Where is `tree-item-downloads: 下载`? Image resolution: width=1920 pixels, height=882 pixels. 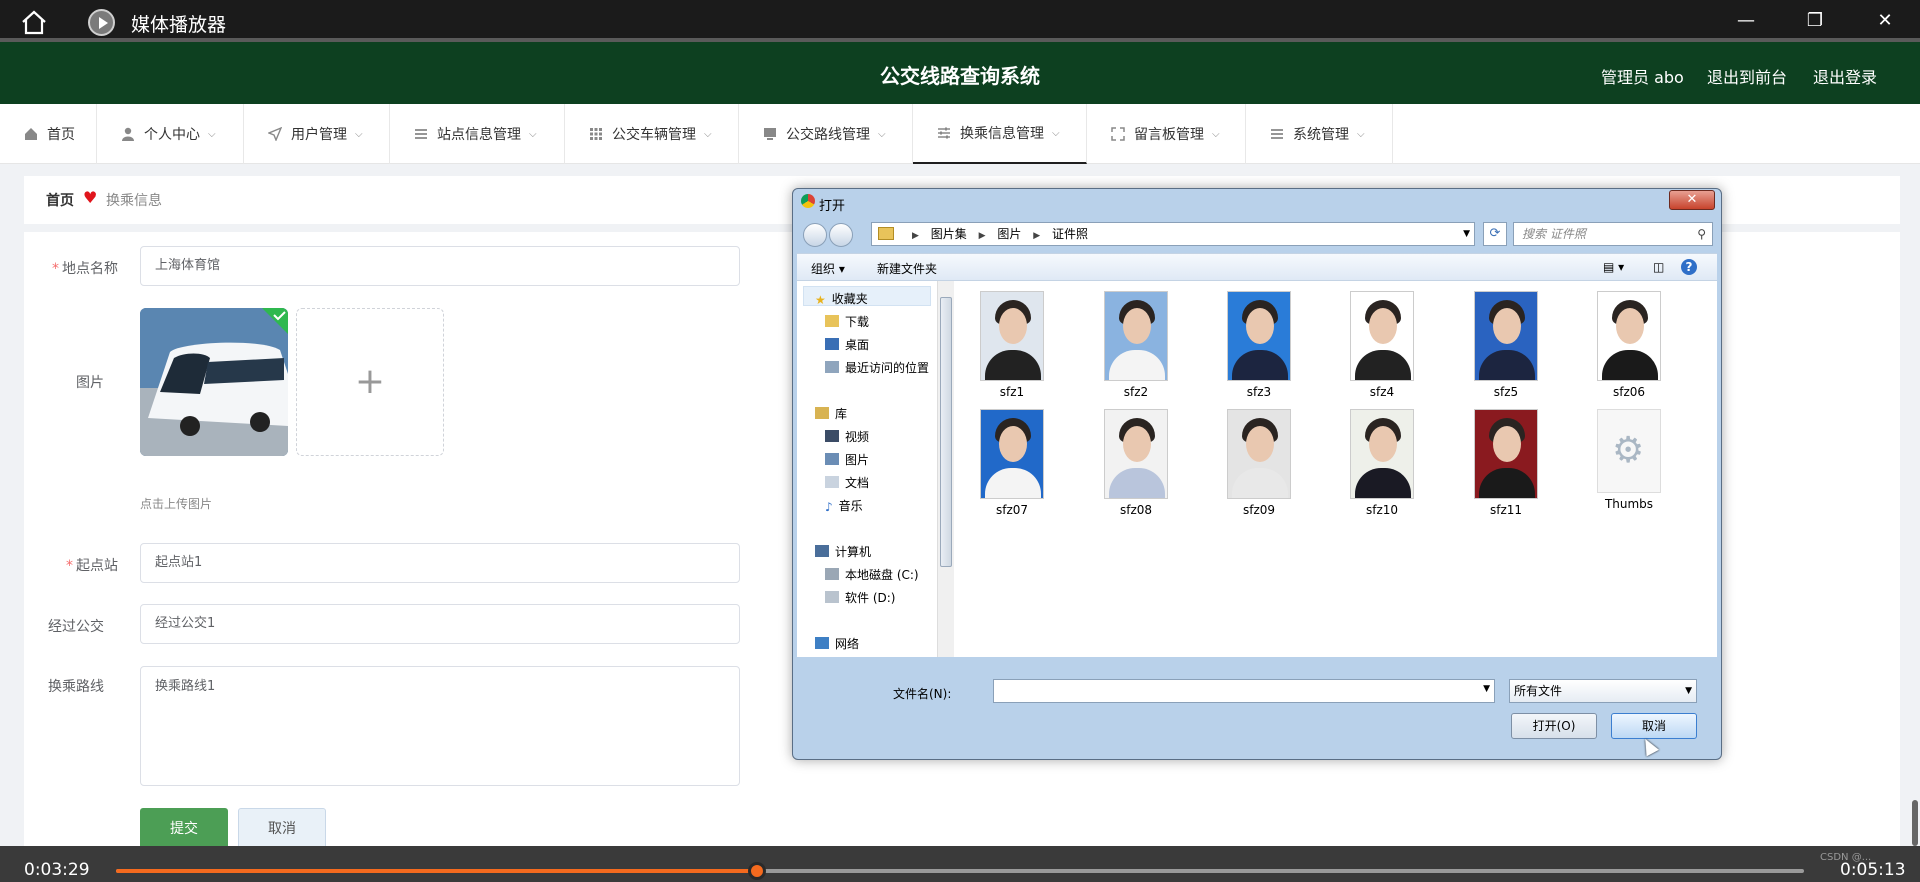
tree-item-downloads: 下载 is located at coordinates (847, 321).